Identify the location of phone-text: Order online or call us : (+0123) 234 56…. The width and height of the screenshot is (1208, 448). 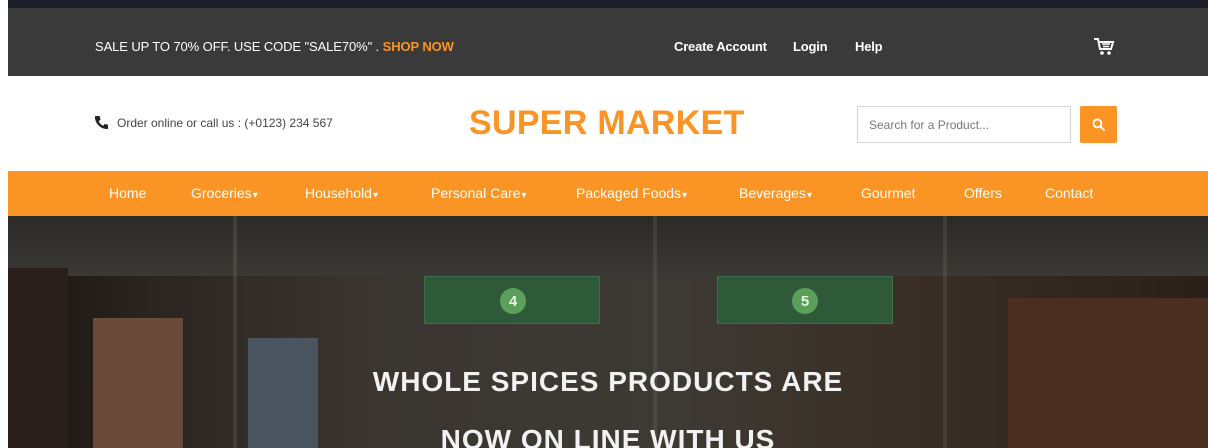
(225, 122).